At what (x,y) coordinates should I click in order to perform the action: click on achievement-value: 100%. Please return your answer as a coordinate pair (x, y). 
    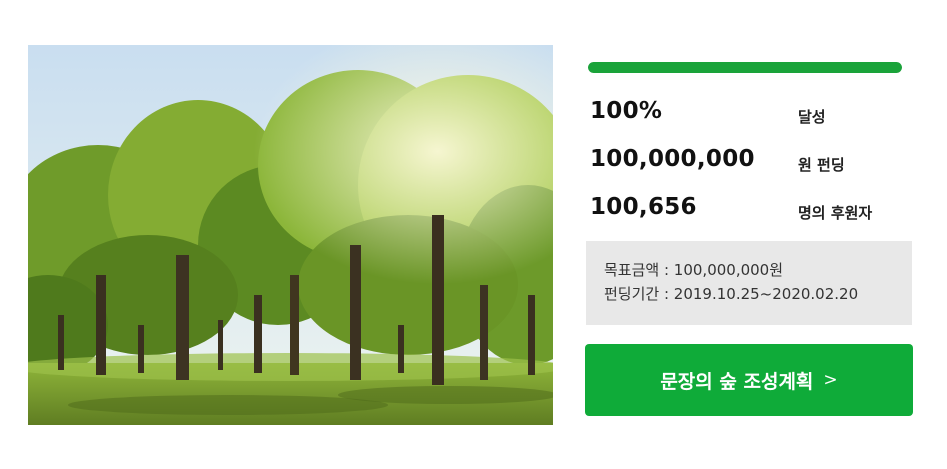
    Looking at the image, I should click on (626, 111).